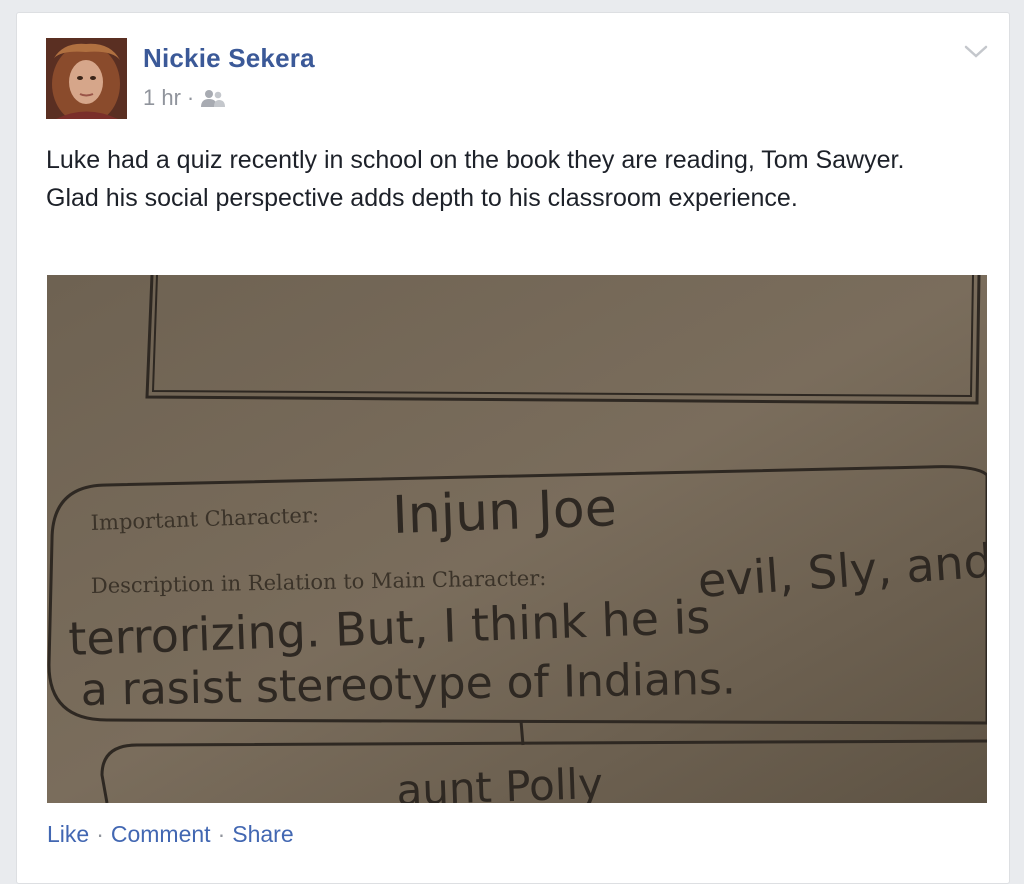  What do you see at coordinates (213, 98) in the screenshot?
I see `friends-icon` at bounding box center [213, 98].